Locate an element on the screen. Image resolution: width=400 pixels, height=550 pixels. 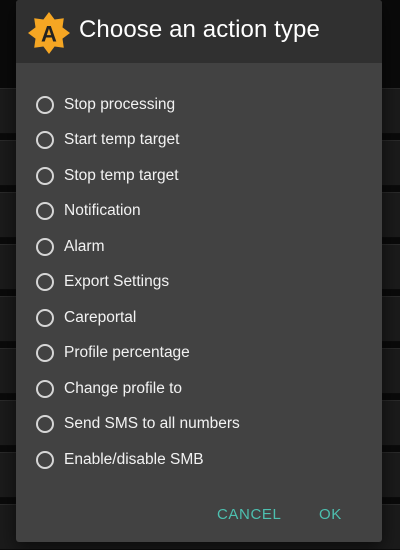
option-careportal: Careportal is located at coordinates (199, 318).